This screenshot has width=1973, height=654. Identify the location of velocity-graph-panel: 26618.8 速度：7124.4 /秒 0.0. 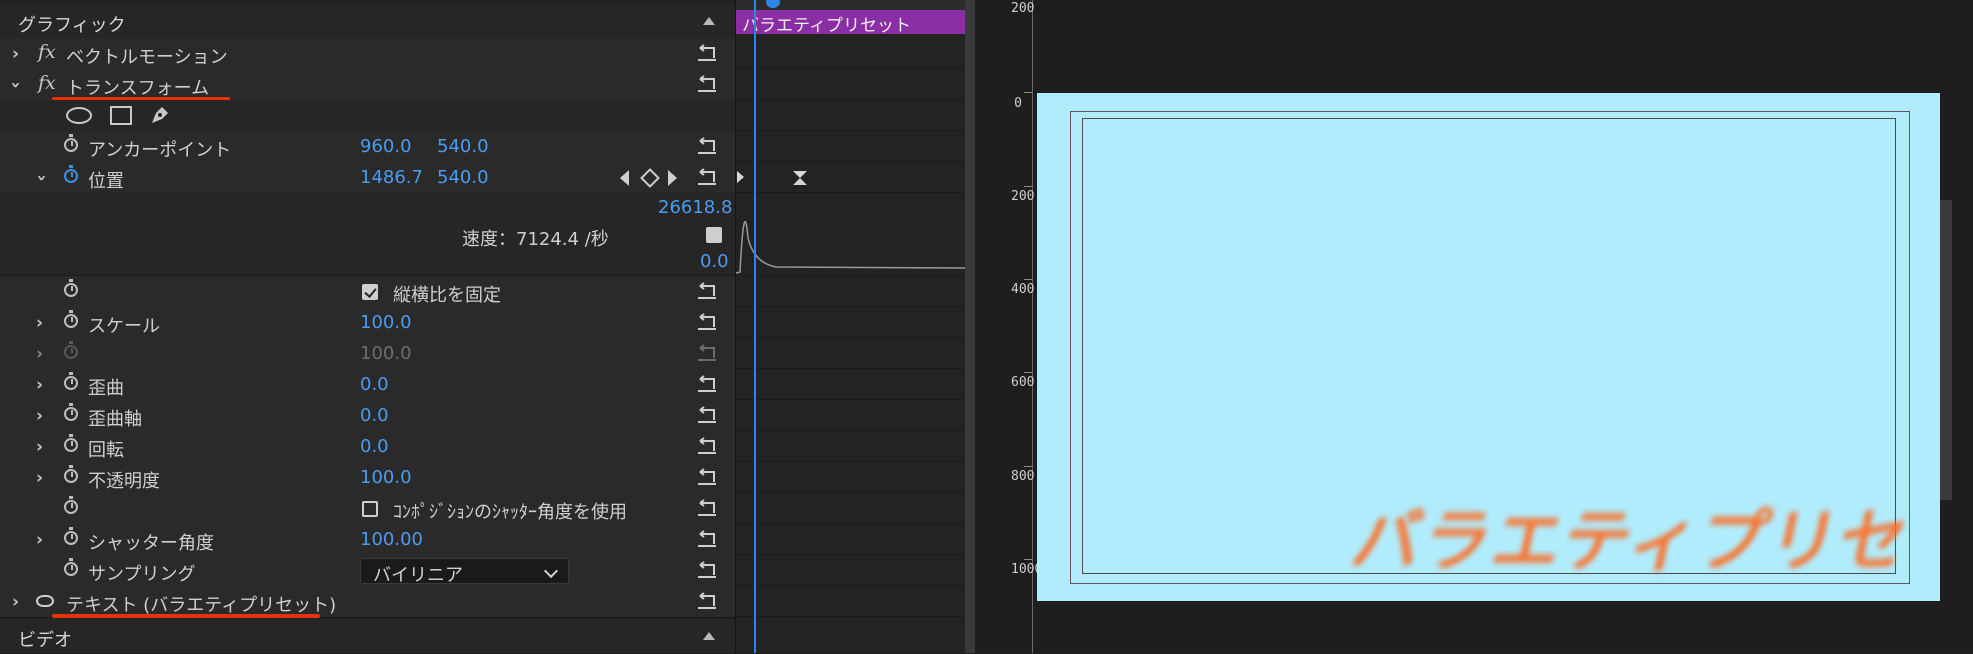
(367, 234).